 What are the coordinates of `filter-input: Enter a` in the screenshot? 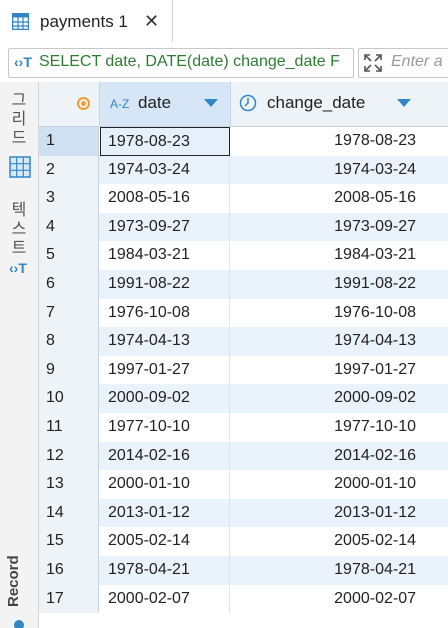 It's located at (403, 63).